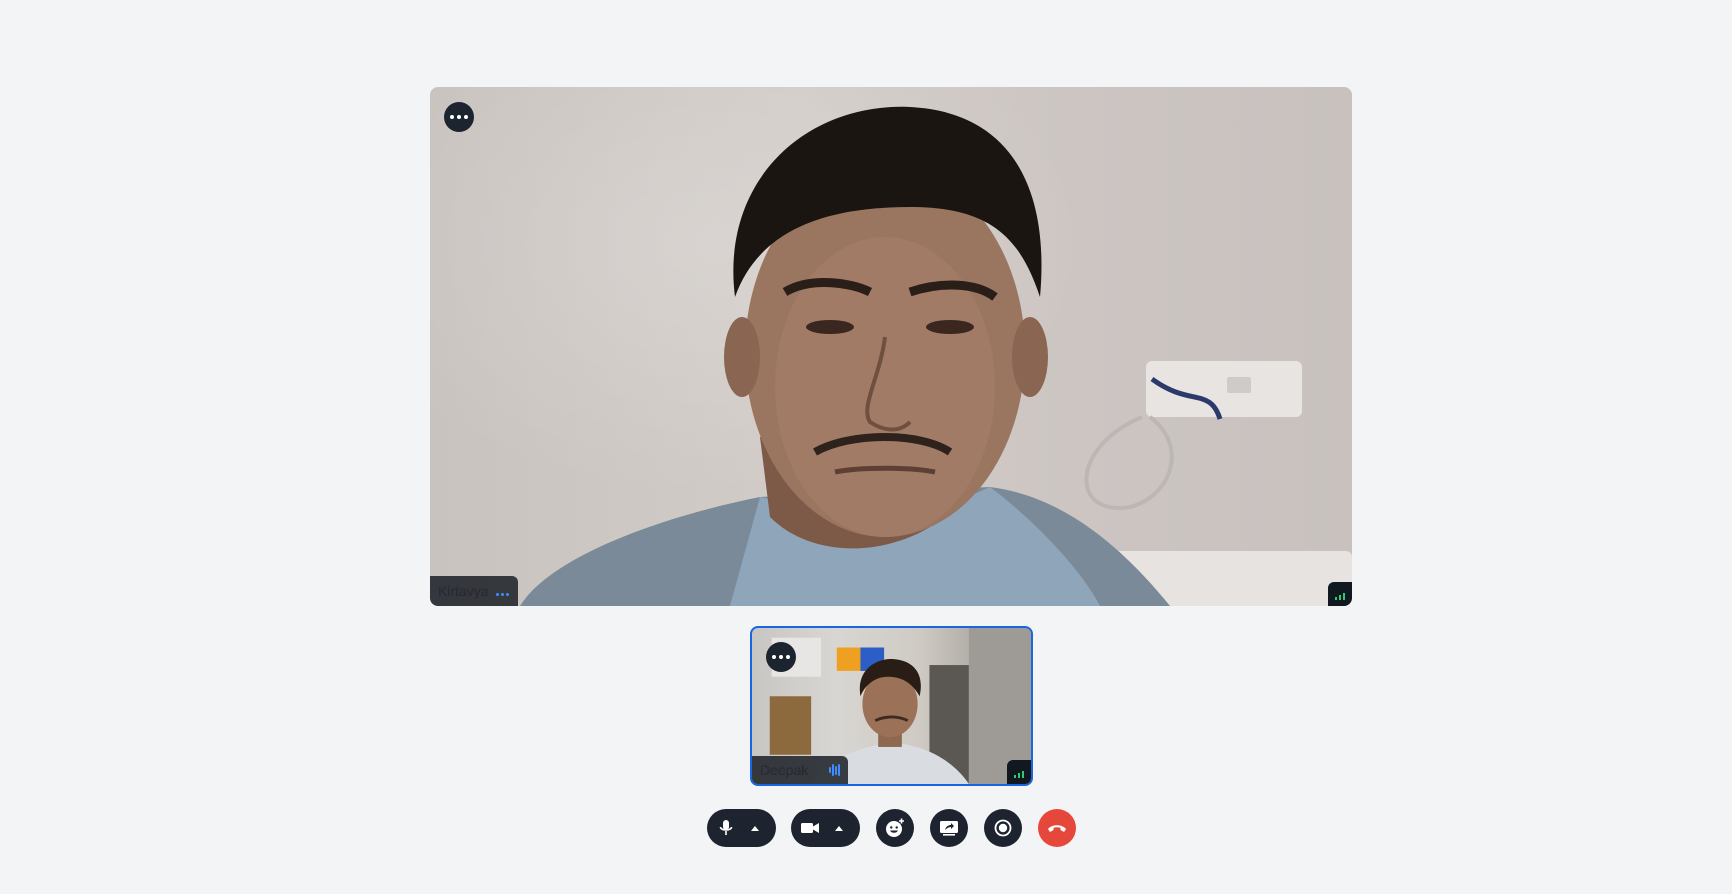 The width and height of the screenshot is (1732, 894). I want to click on screen-share-icon, so click(949, 828).